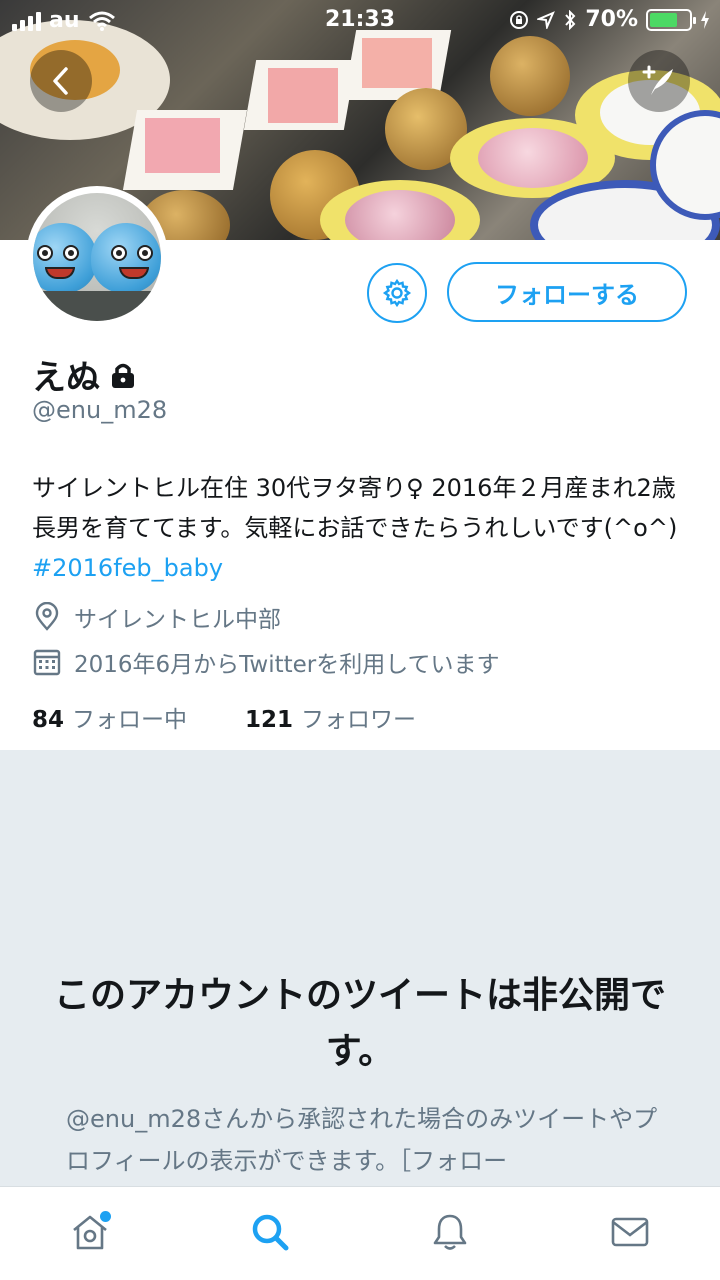 The height and width of the screenshot is (1280, 720). I want to click on profile-avatar, so click(97, 257).